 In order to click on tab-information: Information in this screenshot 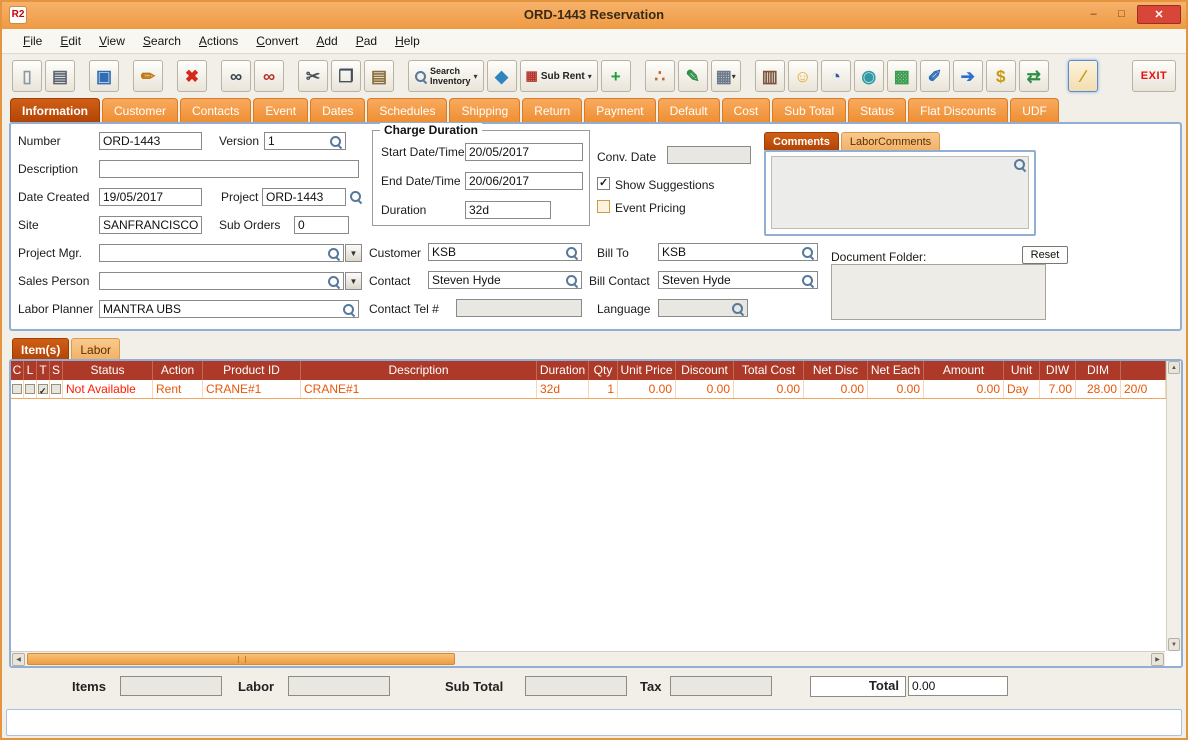, I will do `click(55, 110)`.